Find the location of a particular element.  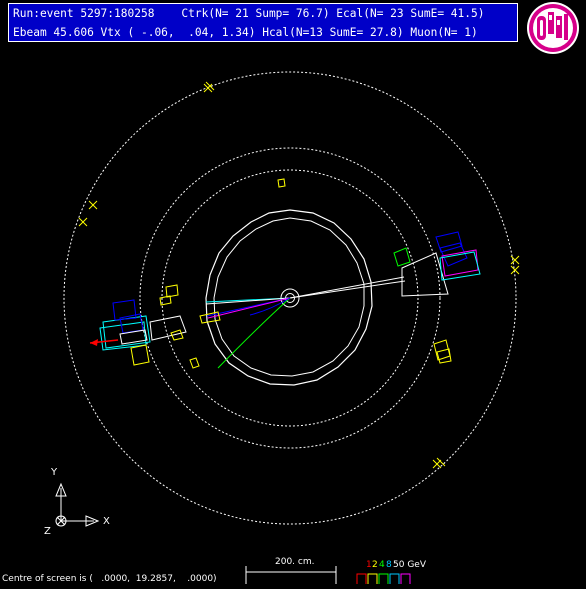

ecal-barrel-outer is located at coordinates (289, 297).